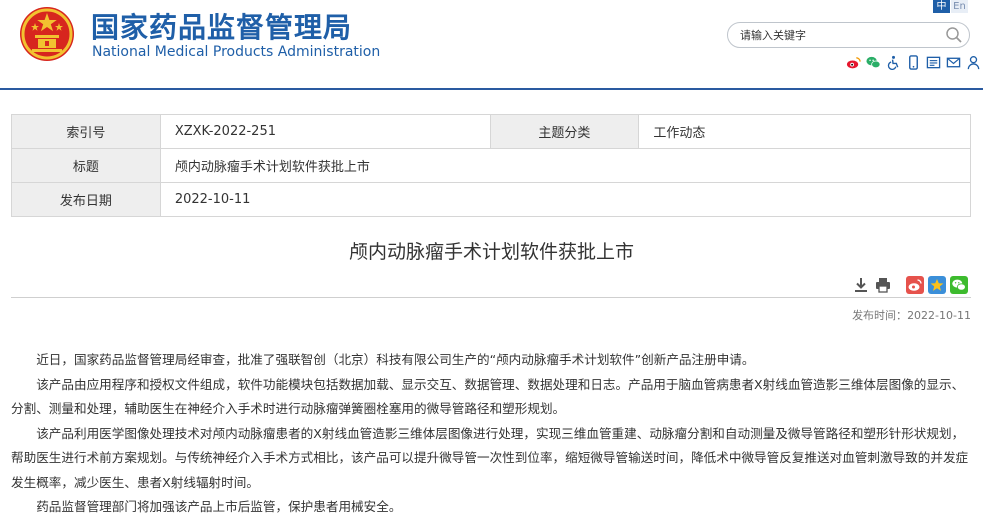 The image size is (983, 529). I want to click on mobile-icon, so click(913, 62).